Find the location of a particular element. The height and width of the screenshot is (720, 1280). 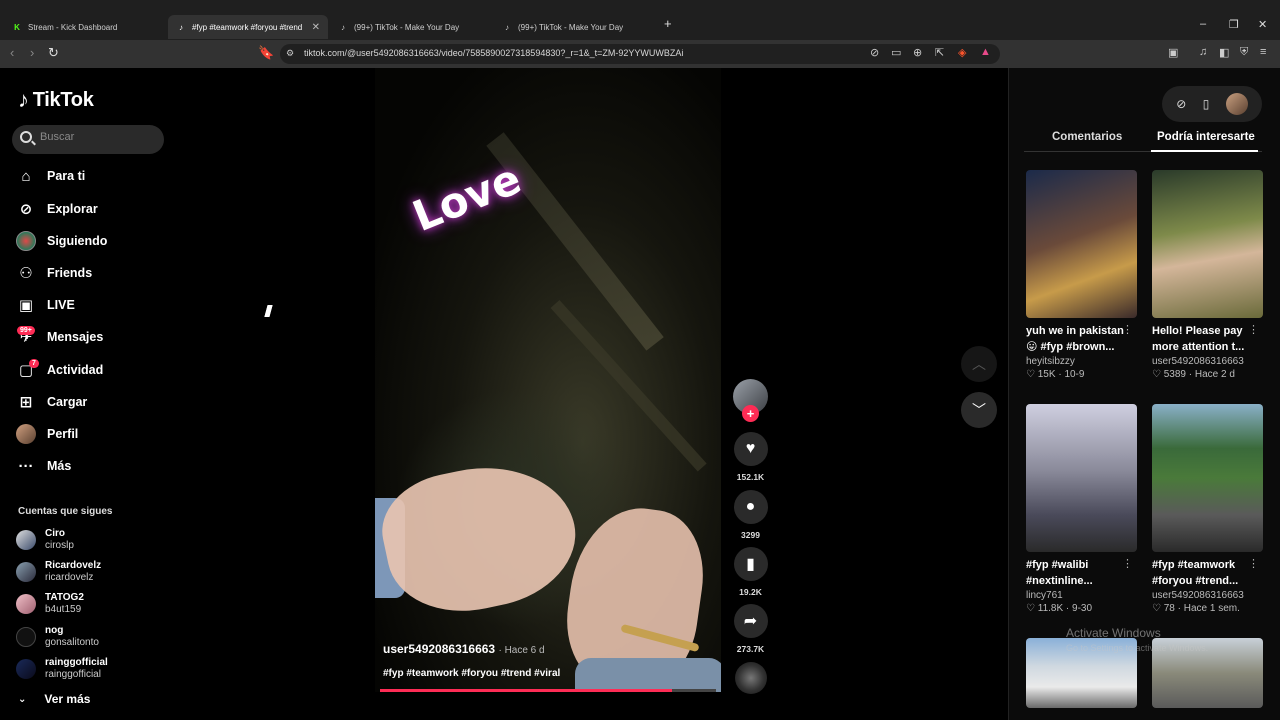

follow-plus-icon: + is located at coordinates (750, 413).